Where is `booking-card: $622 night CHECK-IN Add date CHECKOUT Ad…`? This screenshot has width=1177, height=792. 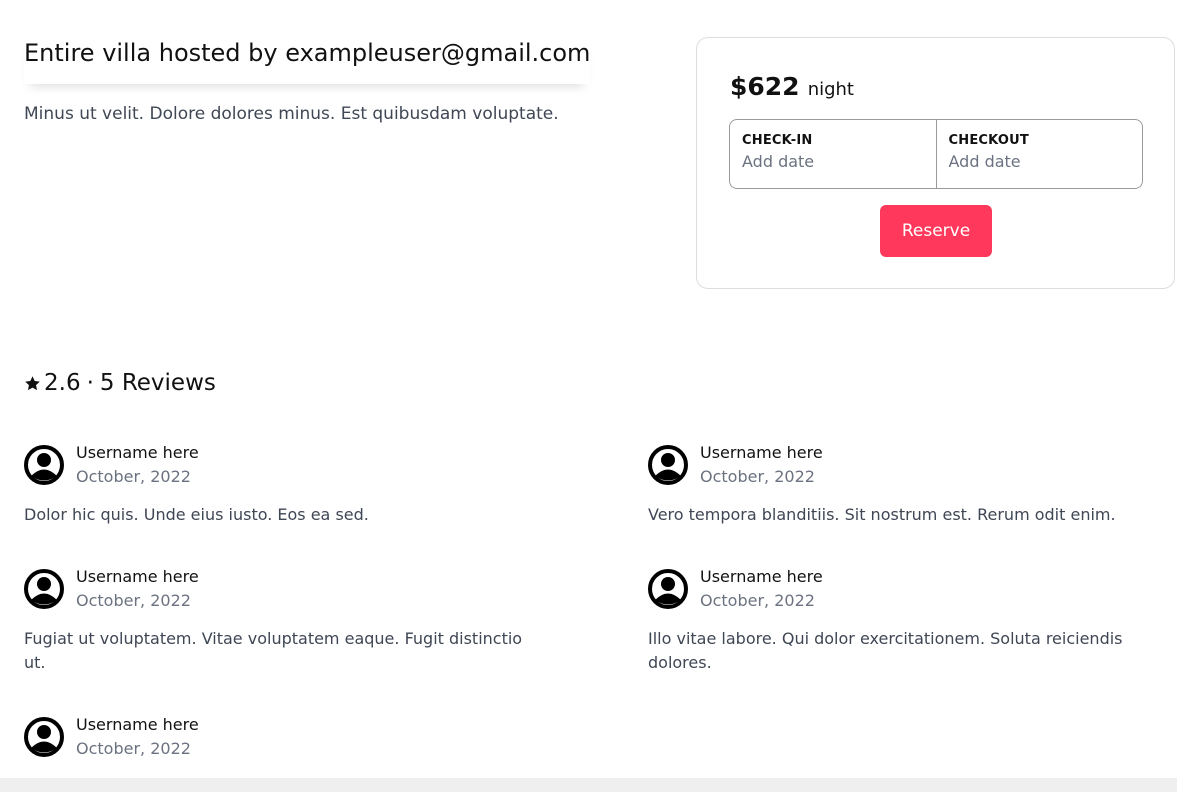
booking-card: $622 night CHECK-IN Add date CHECKOUT Ad… is located at coordinates (935, 163).